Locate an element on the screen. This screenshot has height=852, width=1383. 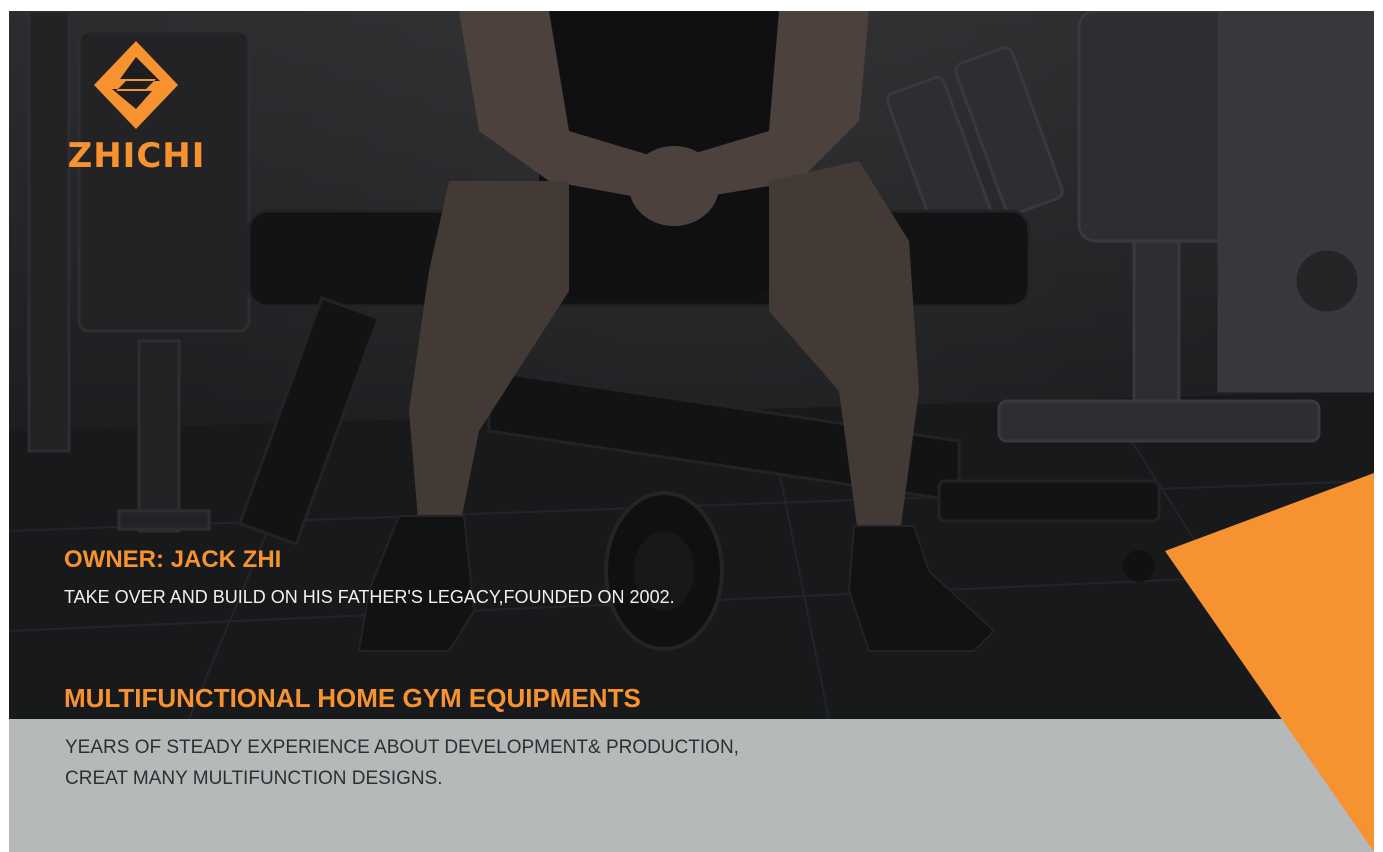
description-line: CREAT MANY MULTIFUNCTION DESIGNS. is located at coordinates (254, 778).